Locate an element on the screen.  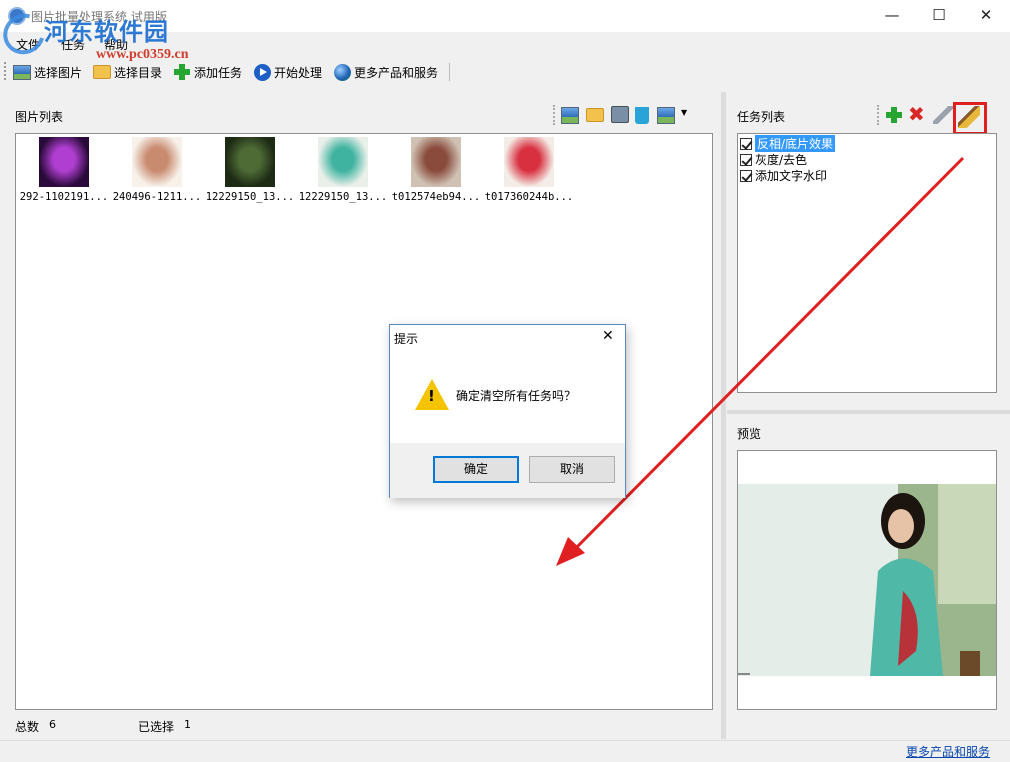
dialog-title: 提示 is located at coordinates (406, 339).